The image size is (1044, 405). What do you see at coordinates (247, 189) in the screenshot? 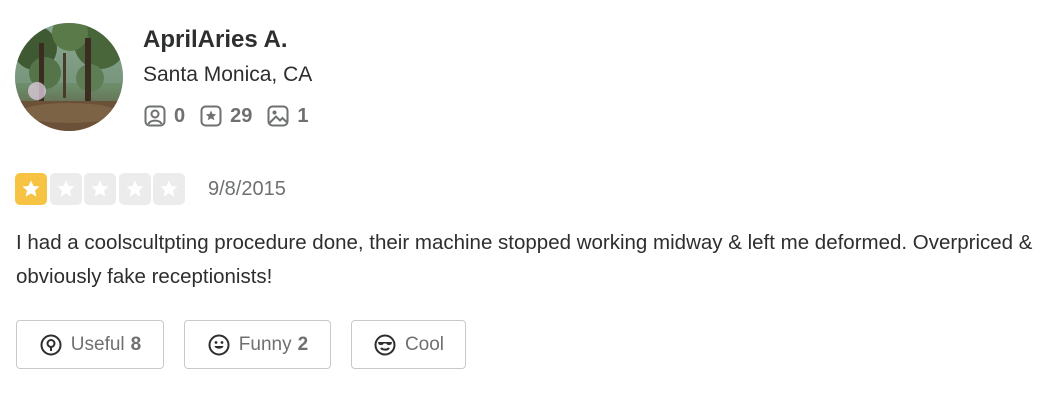
I see `review-date: 9/8/2015` at bounding box center [247, 189].